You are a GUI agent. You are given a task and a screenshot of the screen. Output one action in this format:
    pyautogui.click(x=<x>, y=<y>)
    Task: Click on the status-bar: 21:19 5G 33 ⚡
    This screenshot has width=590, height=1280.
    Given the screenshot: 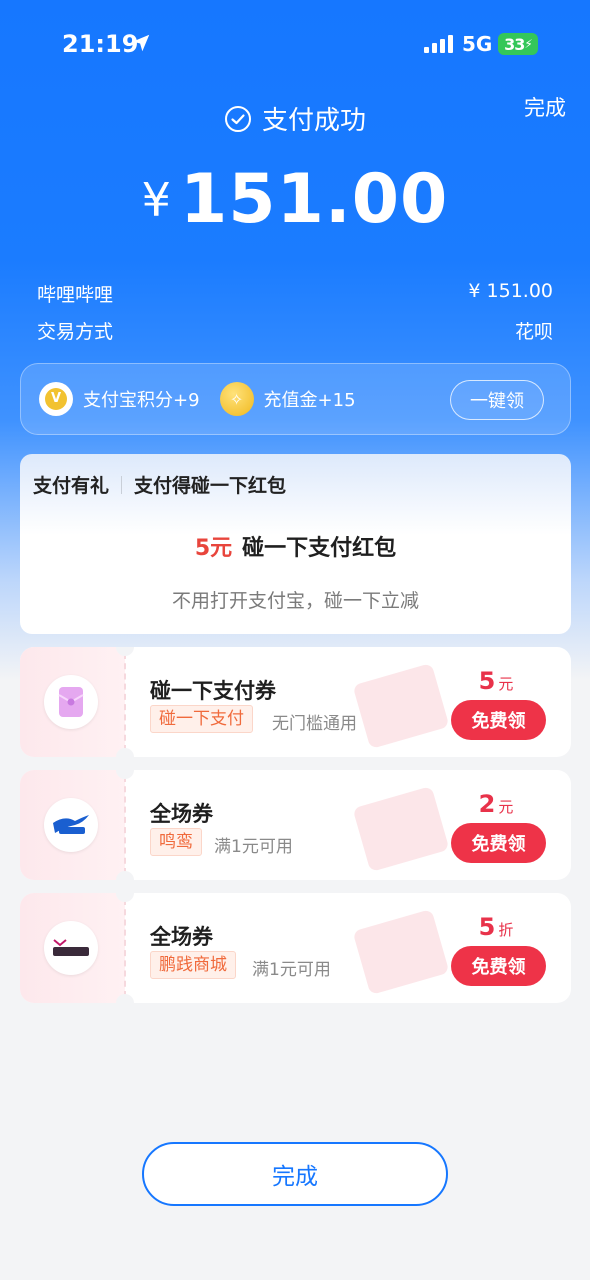 What is the action you would take?
    pyautogui.click(x=295, y=44)
    